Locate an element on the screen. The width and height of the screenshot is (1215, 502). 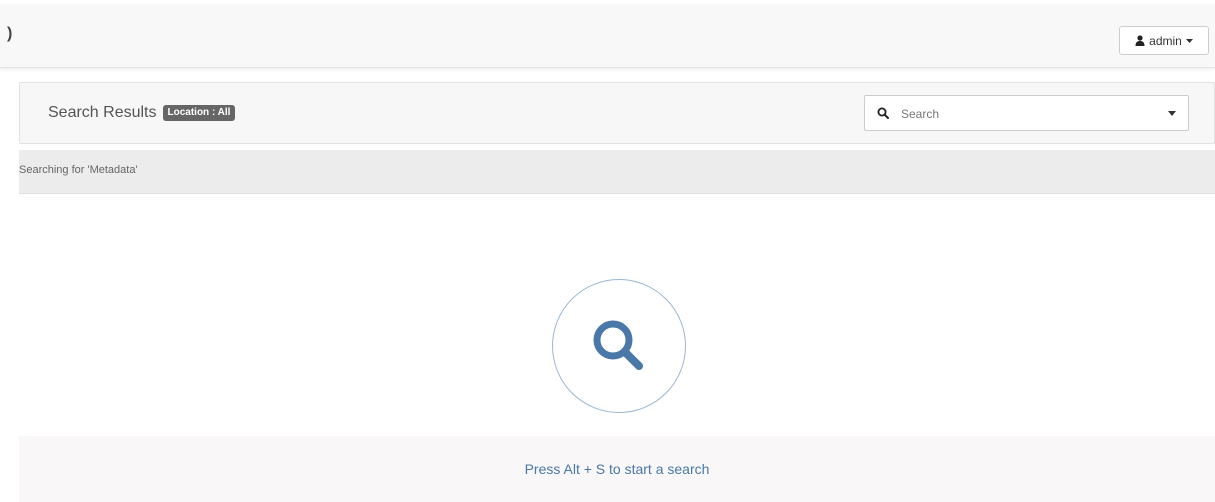
hint-bar: Press Alt + S to start a search is located at coordinates (617, 469).